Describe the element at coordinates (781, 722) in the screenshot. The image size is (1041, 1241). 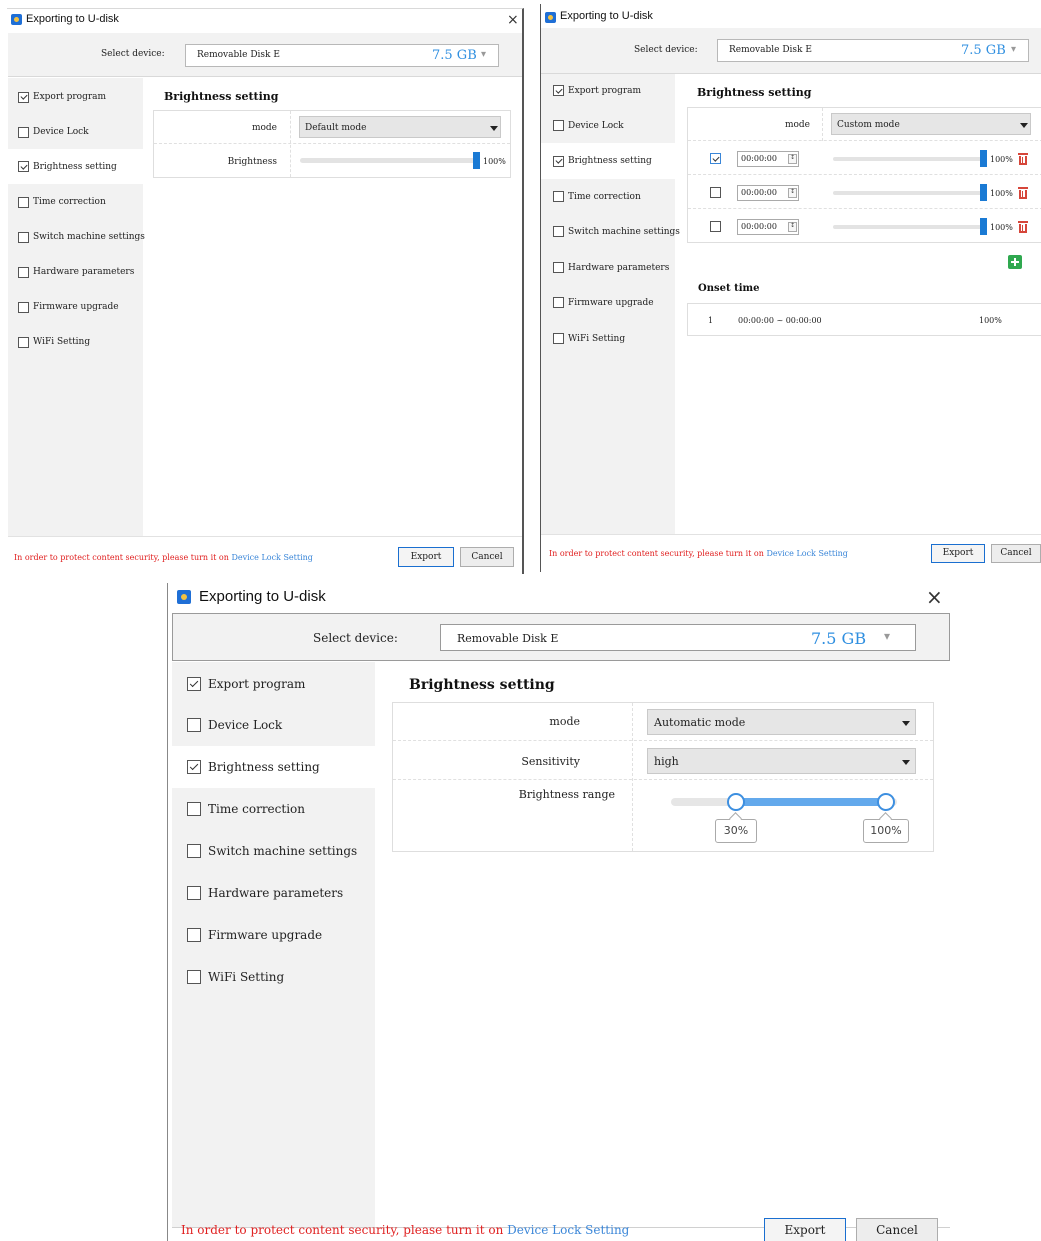
I see `mode-select: Automatic mode` at that location.